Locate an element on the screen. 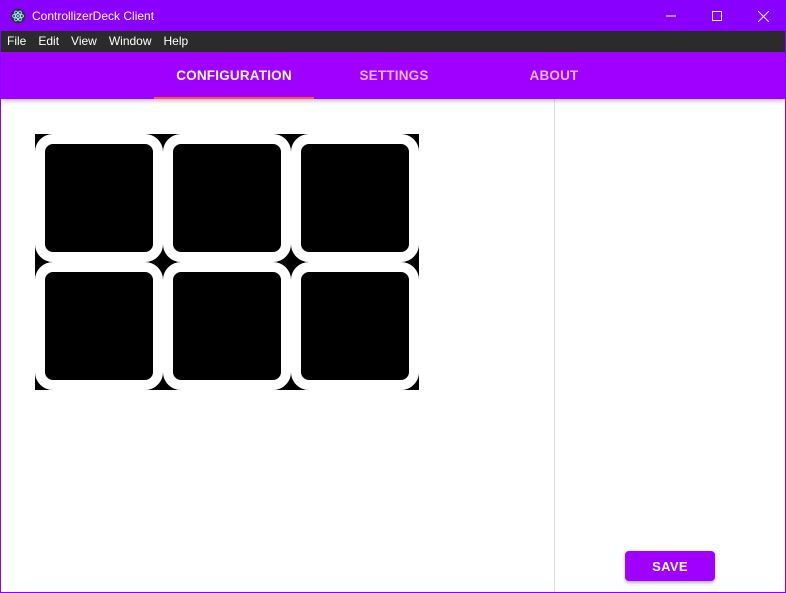 The image size is (786, 593). tab-settings: SETTINGS is located at coordinates (394, 75).